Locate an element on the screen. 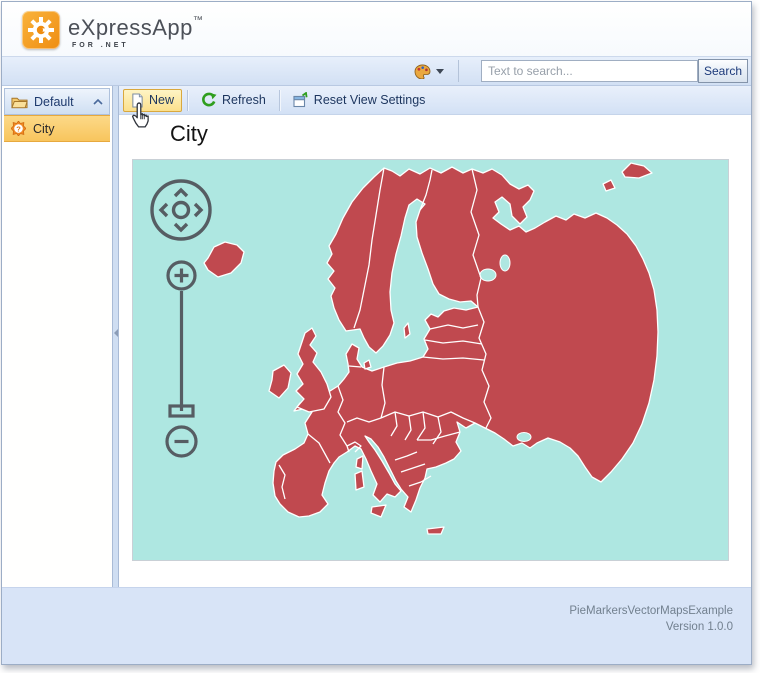 This screenshot has height=673, width=760. model-gear-icon: ? is located at coordinates (18, 128).